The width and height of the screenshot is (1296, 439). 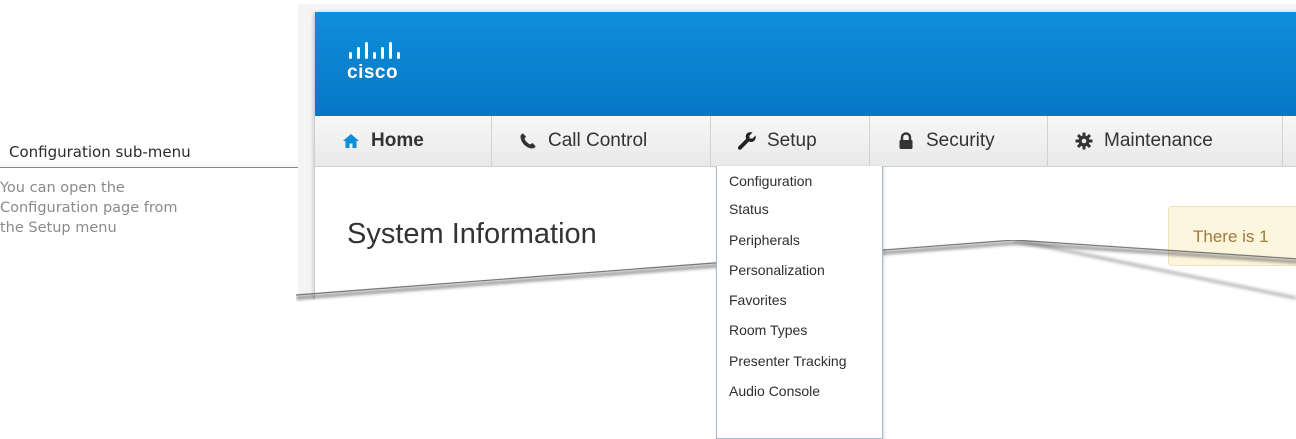 I want to click on annotation-title: Configuration sub-menu, so click(x=100, y=152).